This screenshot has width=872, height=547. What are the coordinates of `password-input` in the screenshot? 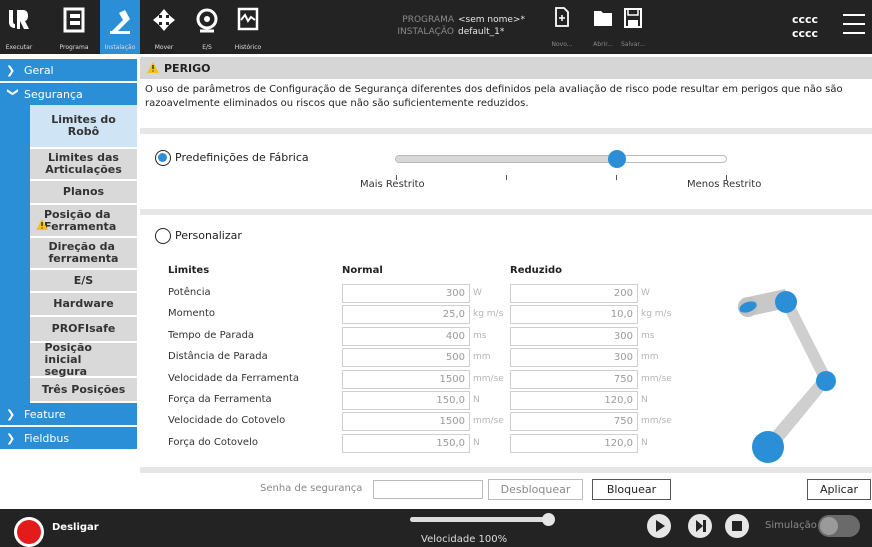 It's located at (428, 489).